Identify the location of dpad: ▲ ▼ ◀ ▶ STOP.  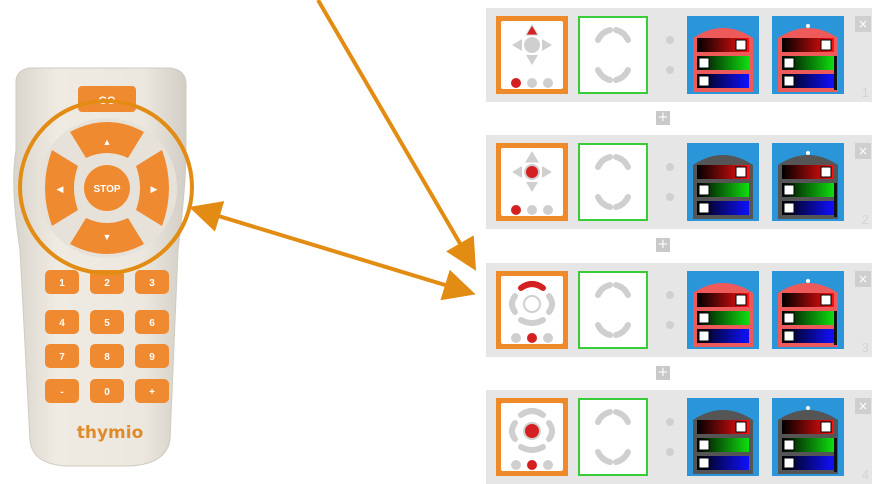
(107, 188).